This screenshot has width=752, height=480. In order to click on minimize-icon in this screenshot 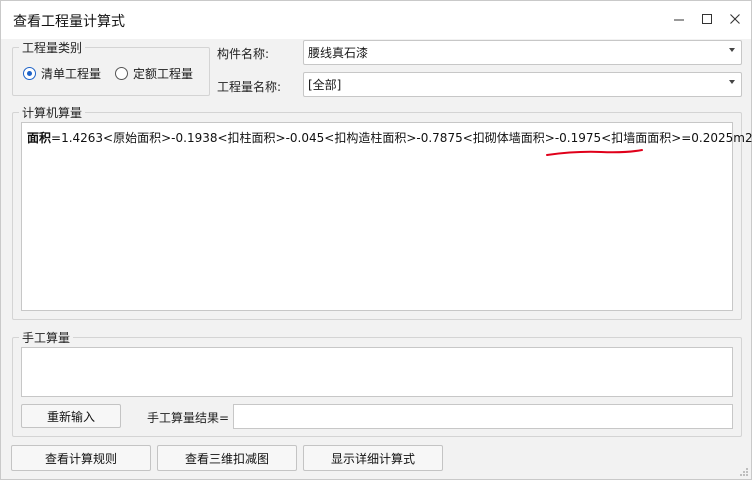, I will do `click(679, 20)`.